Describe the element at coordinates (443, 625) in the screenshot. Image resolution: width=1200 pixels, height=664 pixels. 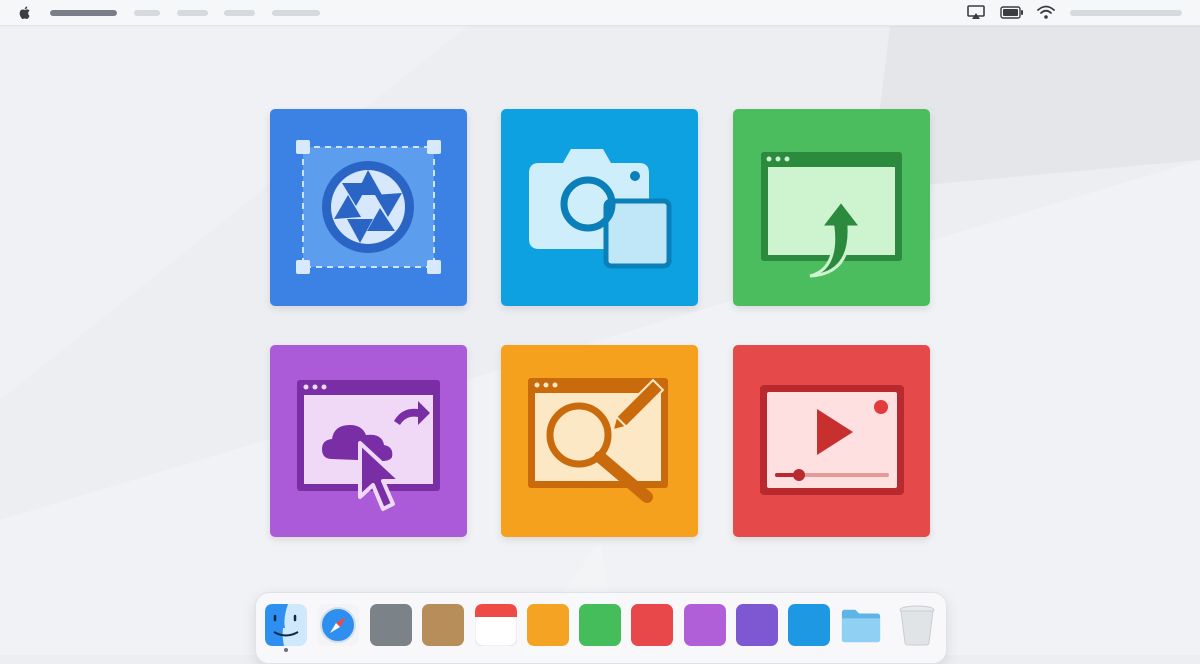
I see `brown-app-icon` at that location.